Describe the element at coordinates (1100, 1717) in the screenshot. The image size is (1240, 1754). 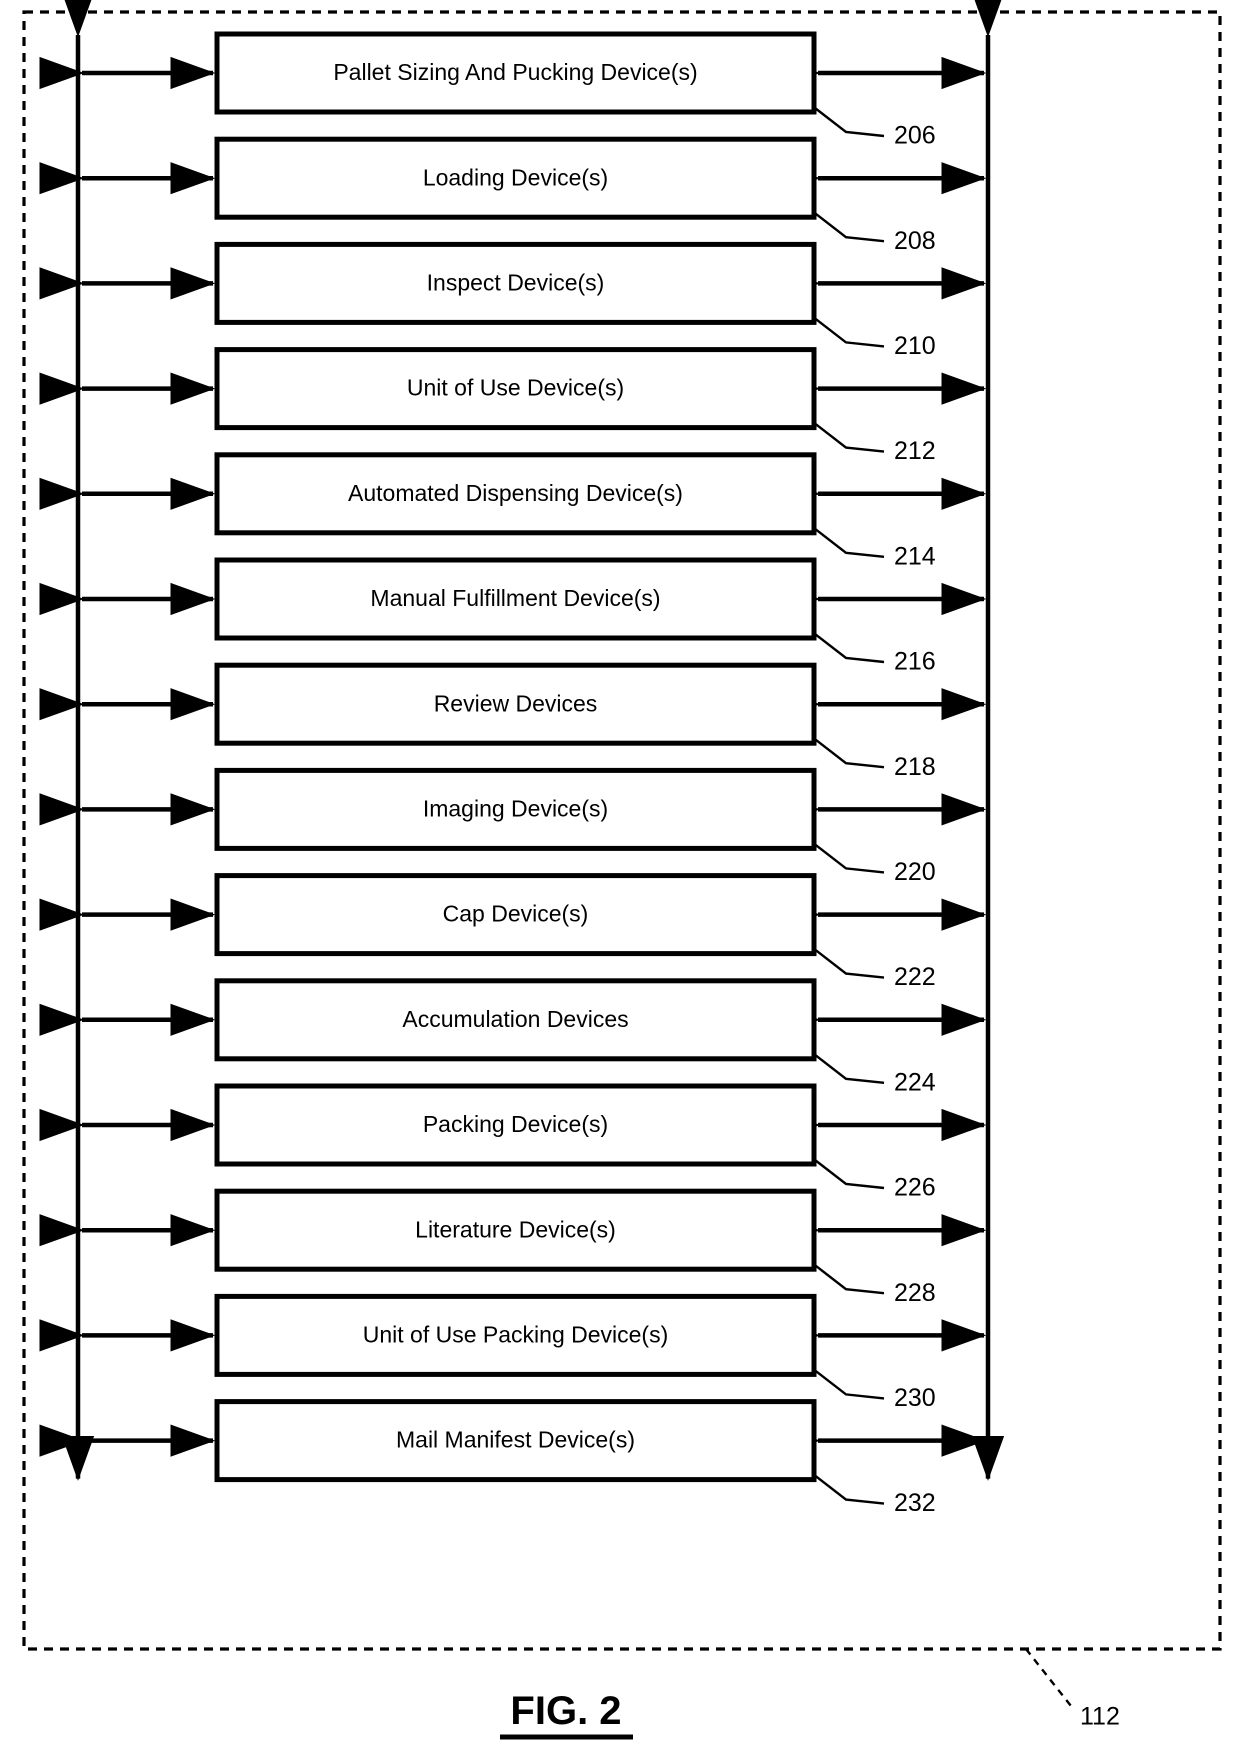
I see `outer-reference-label: 112` at that location.